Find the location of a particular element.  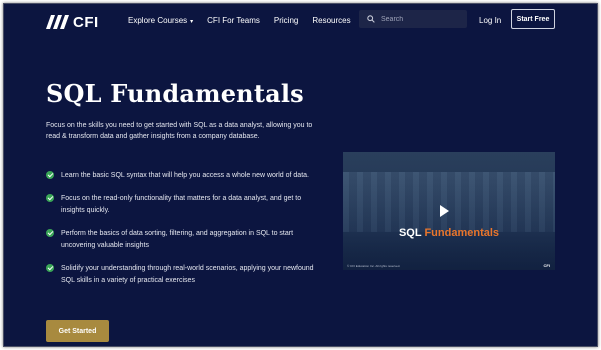

video-title: SQL Fundamentals is located at coordinates (449, 233).